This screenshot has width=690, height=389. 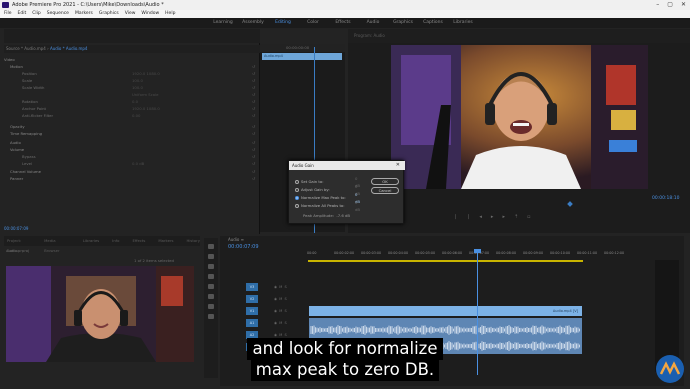 I want to click on menu-file: File, so click(x=8, y=14).